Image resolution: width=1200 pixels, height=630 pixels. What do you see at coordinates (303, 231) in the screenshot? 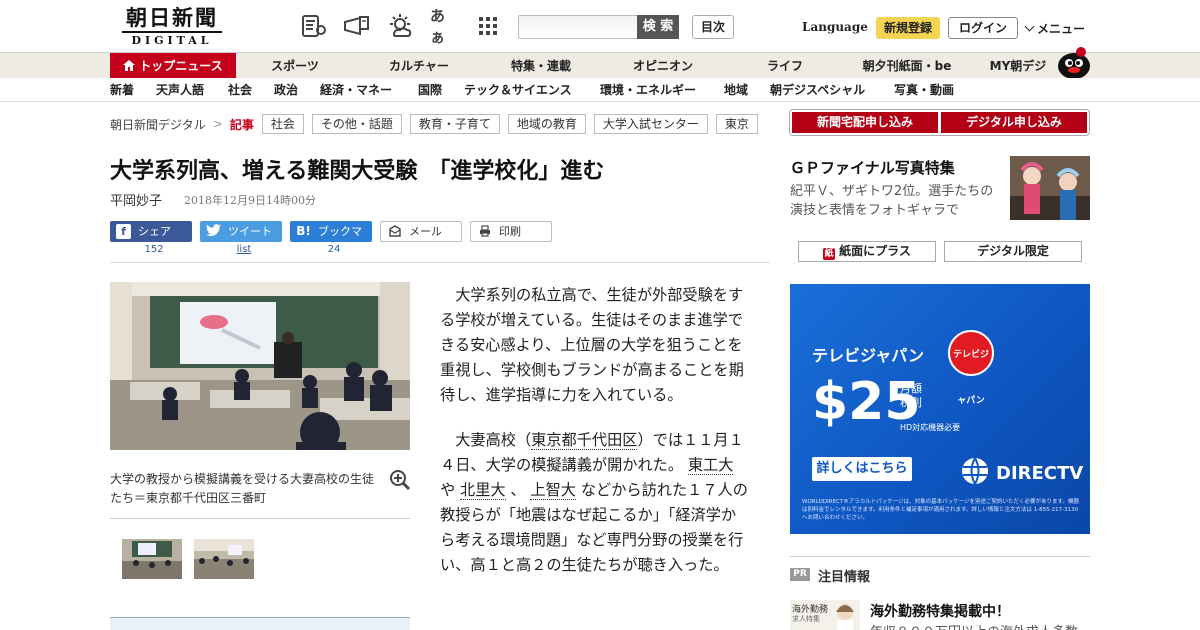
I see `hatena-icon: B!` at bounding box center [303, 231].